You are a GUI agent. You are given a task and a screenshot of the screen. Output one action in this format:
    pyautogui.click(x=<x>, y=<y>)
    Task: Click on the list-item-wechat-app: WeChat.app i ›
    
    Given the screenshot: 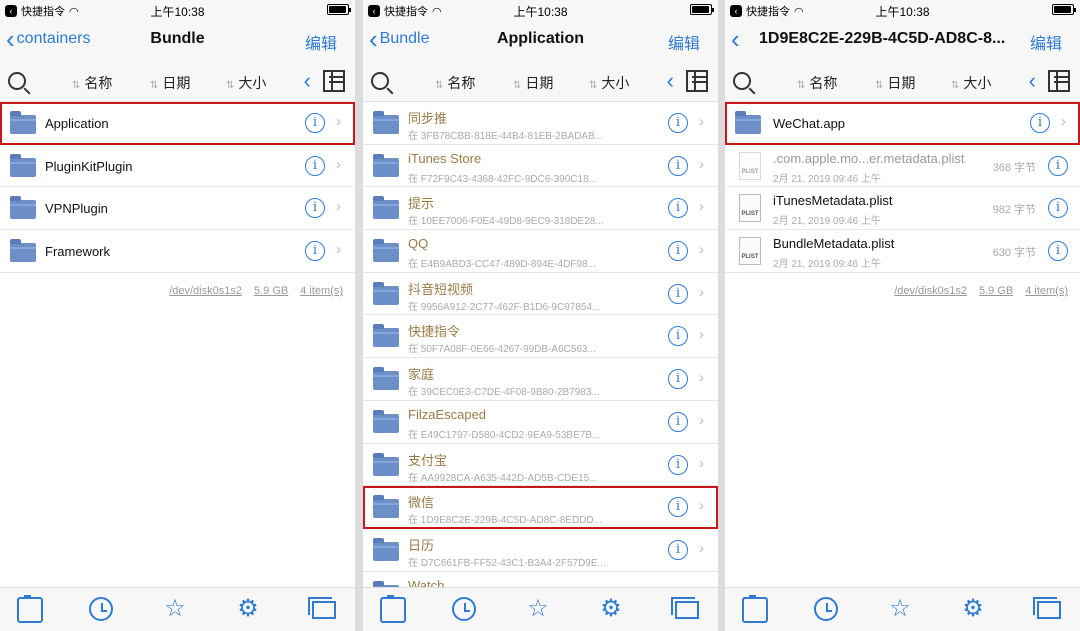 What is the action you would take?
    pyautogui.click(x=902, y=123)
    